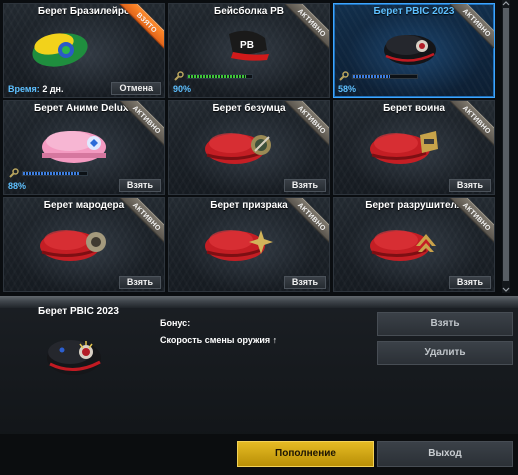 This screenshot has height=475, width=518. I want to click on durability-percent: 58%, so click(347, 89).